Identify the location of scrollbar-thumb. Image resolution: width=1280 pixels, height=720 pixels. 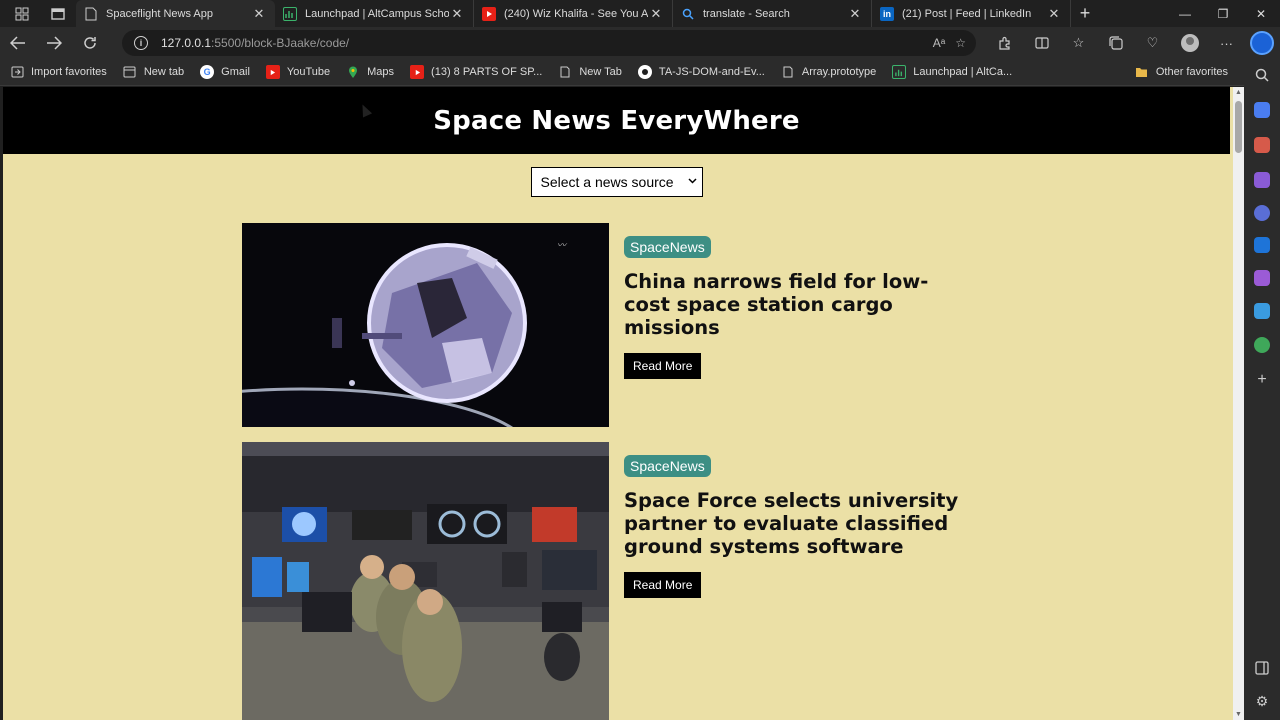
(1238, 127).